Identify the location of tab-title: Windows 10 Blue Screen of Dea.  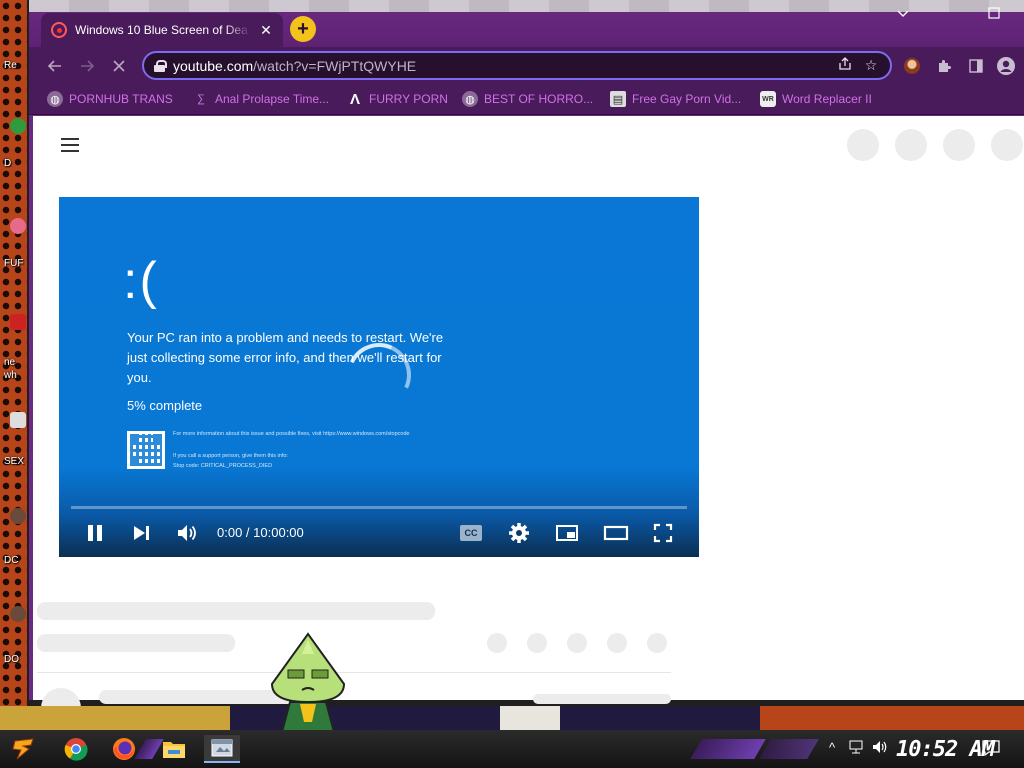
(161, 30).